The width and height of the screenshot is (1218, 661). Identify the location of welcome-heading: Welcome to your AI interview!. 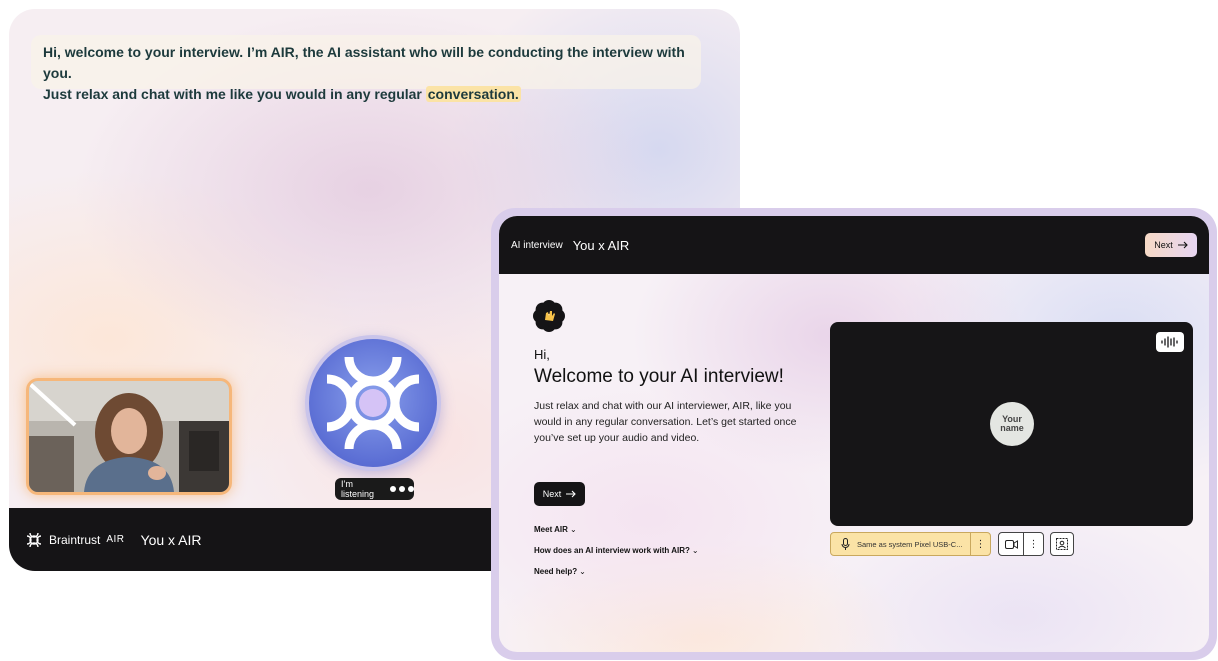
(659, 376).